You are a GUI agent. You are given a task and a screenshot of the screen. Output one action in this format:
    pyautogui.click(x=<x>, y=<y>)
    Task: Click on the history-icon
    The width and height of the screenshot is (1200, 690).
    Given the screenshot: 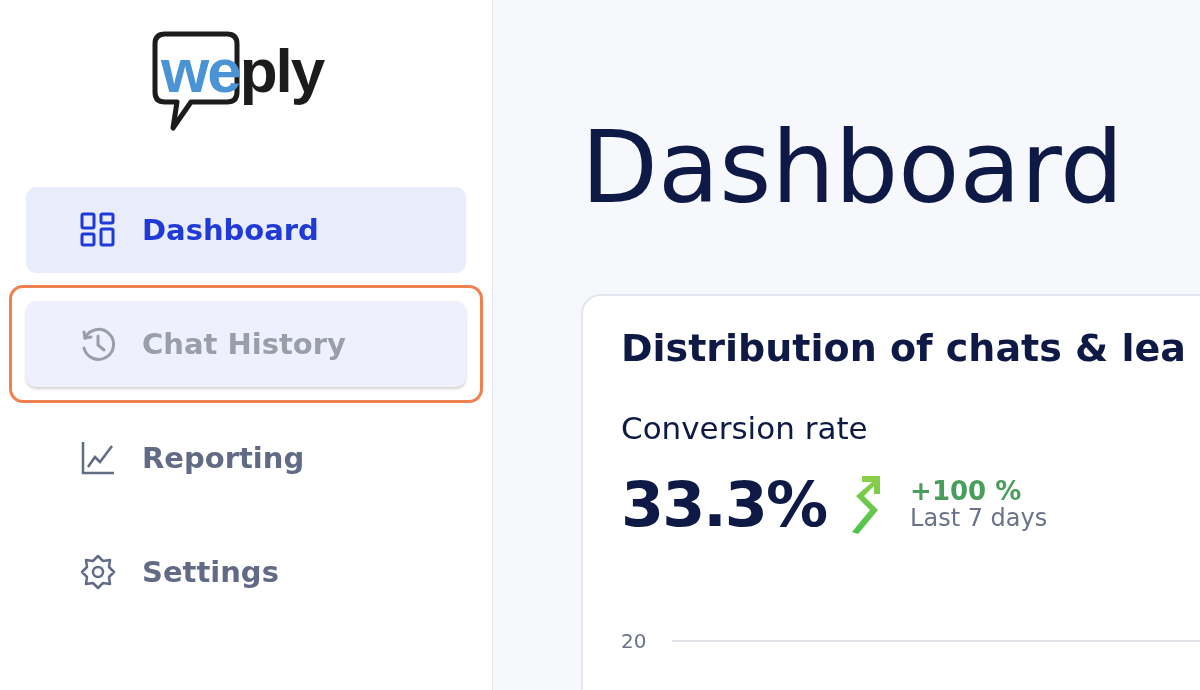 What is the action you would take?
    pyautogui.click(x=98, y=344)
    